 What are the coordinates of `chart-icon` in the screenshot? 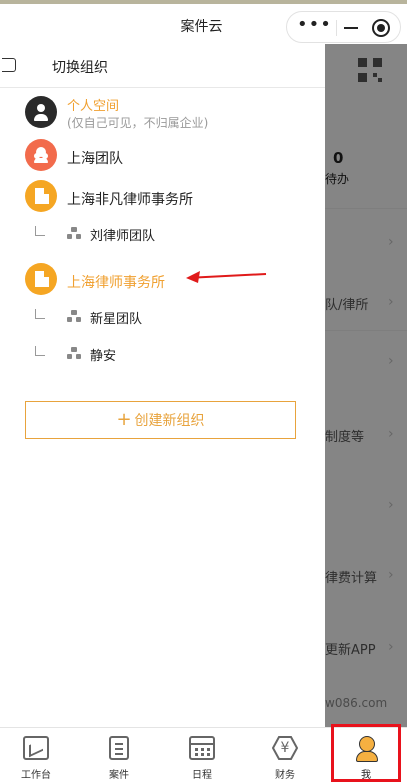 It's located at (36, 748).